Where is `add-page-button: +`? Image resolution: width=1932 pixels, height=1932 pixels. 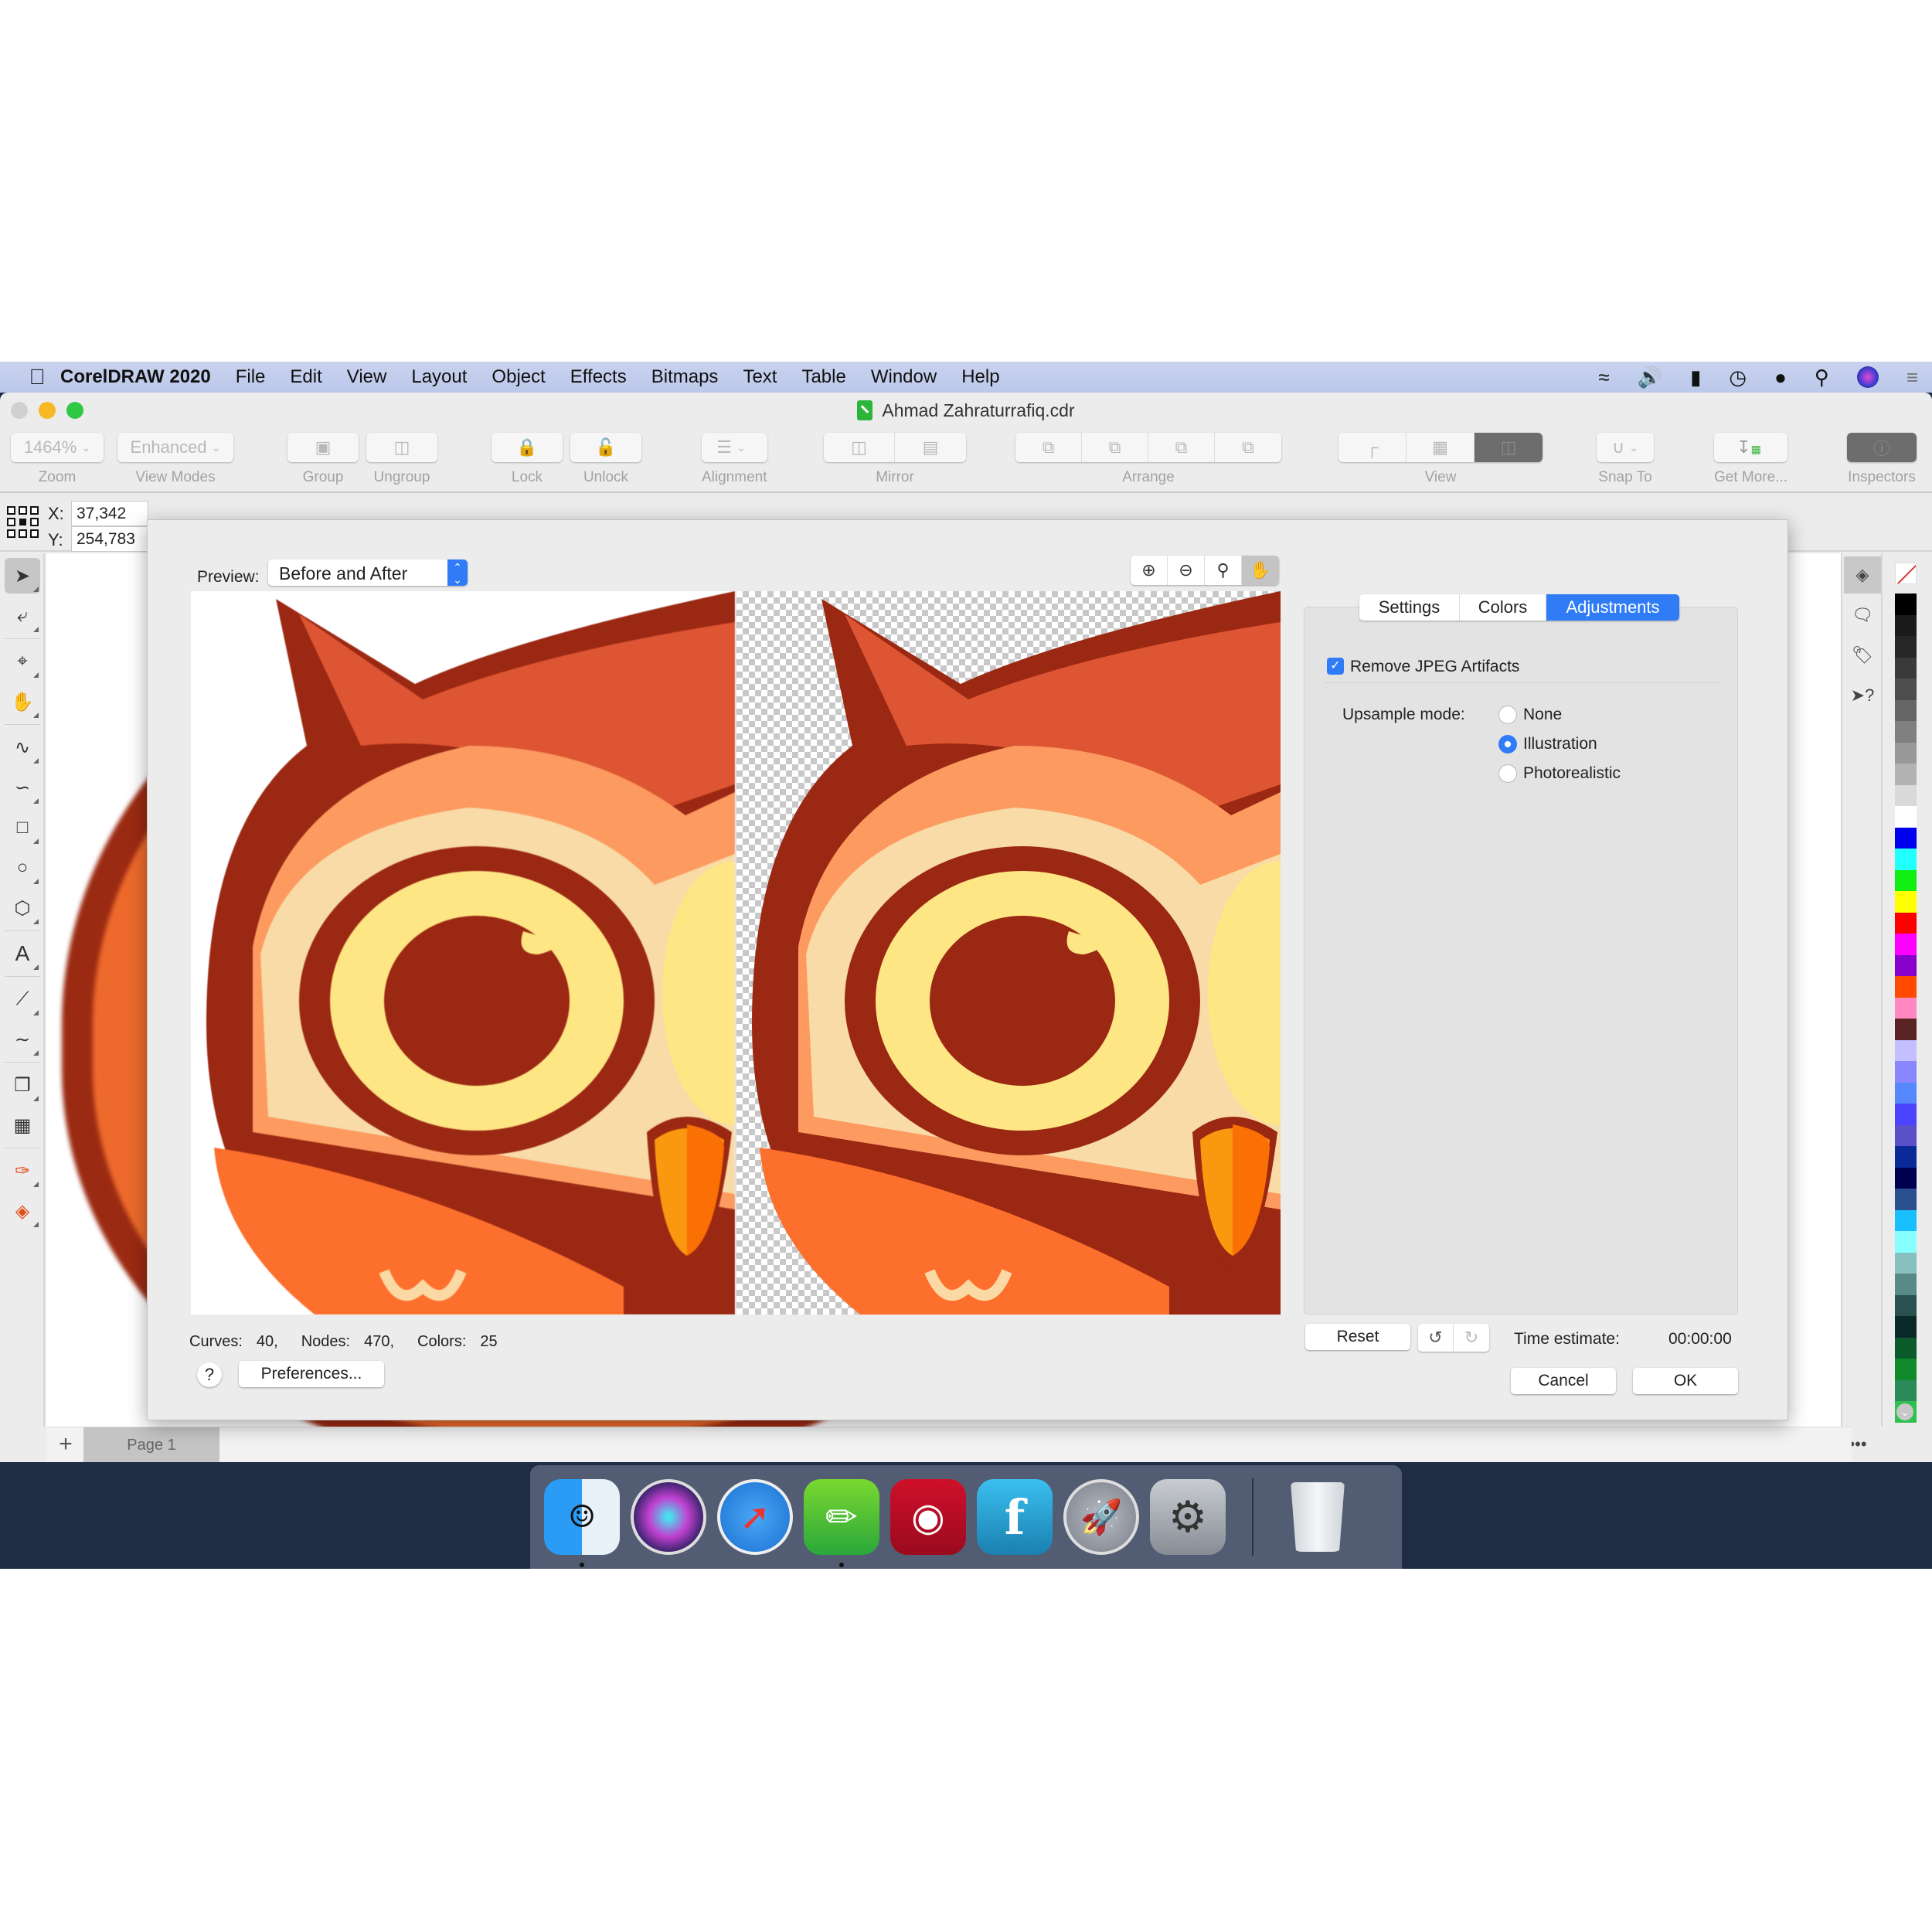
add-page-button: + is located at coordinates (66, 1444).